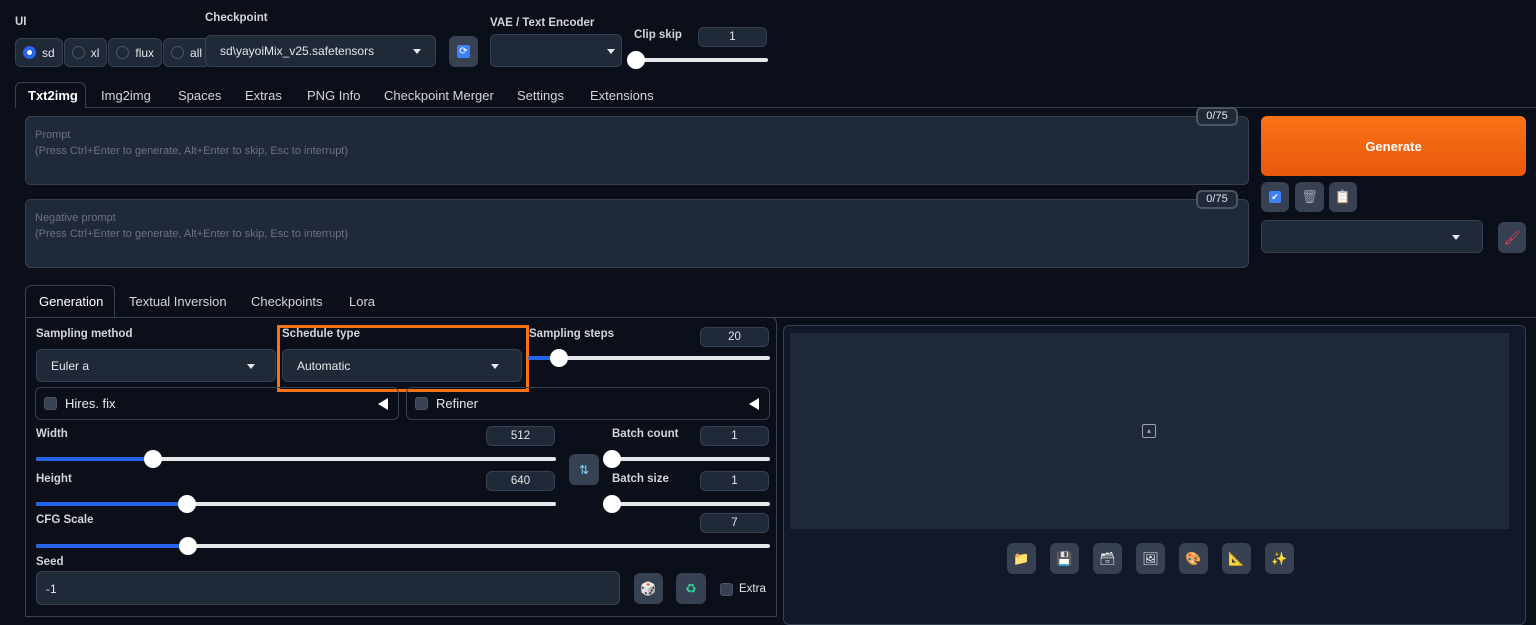  What do you see at coordinates (1064, 558) in the screenshot?
I see `save-button: 💾` at bounding box center [1064, 558].